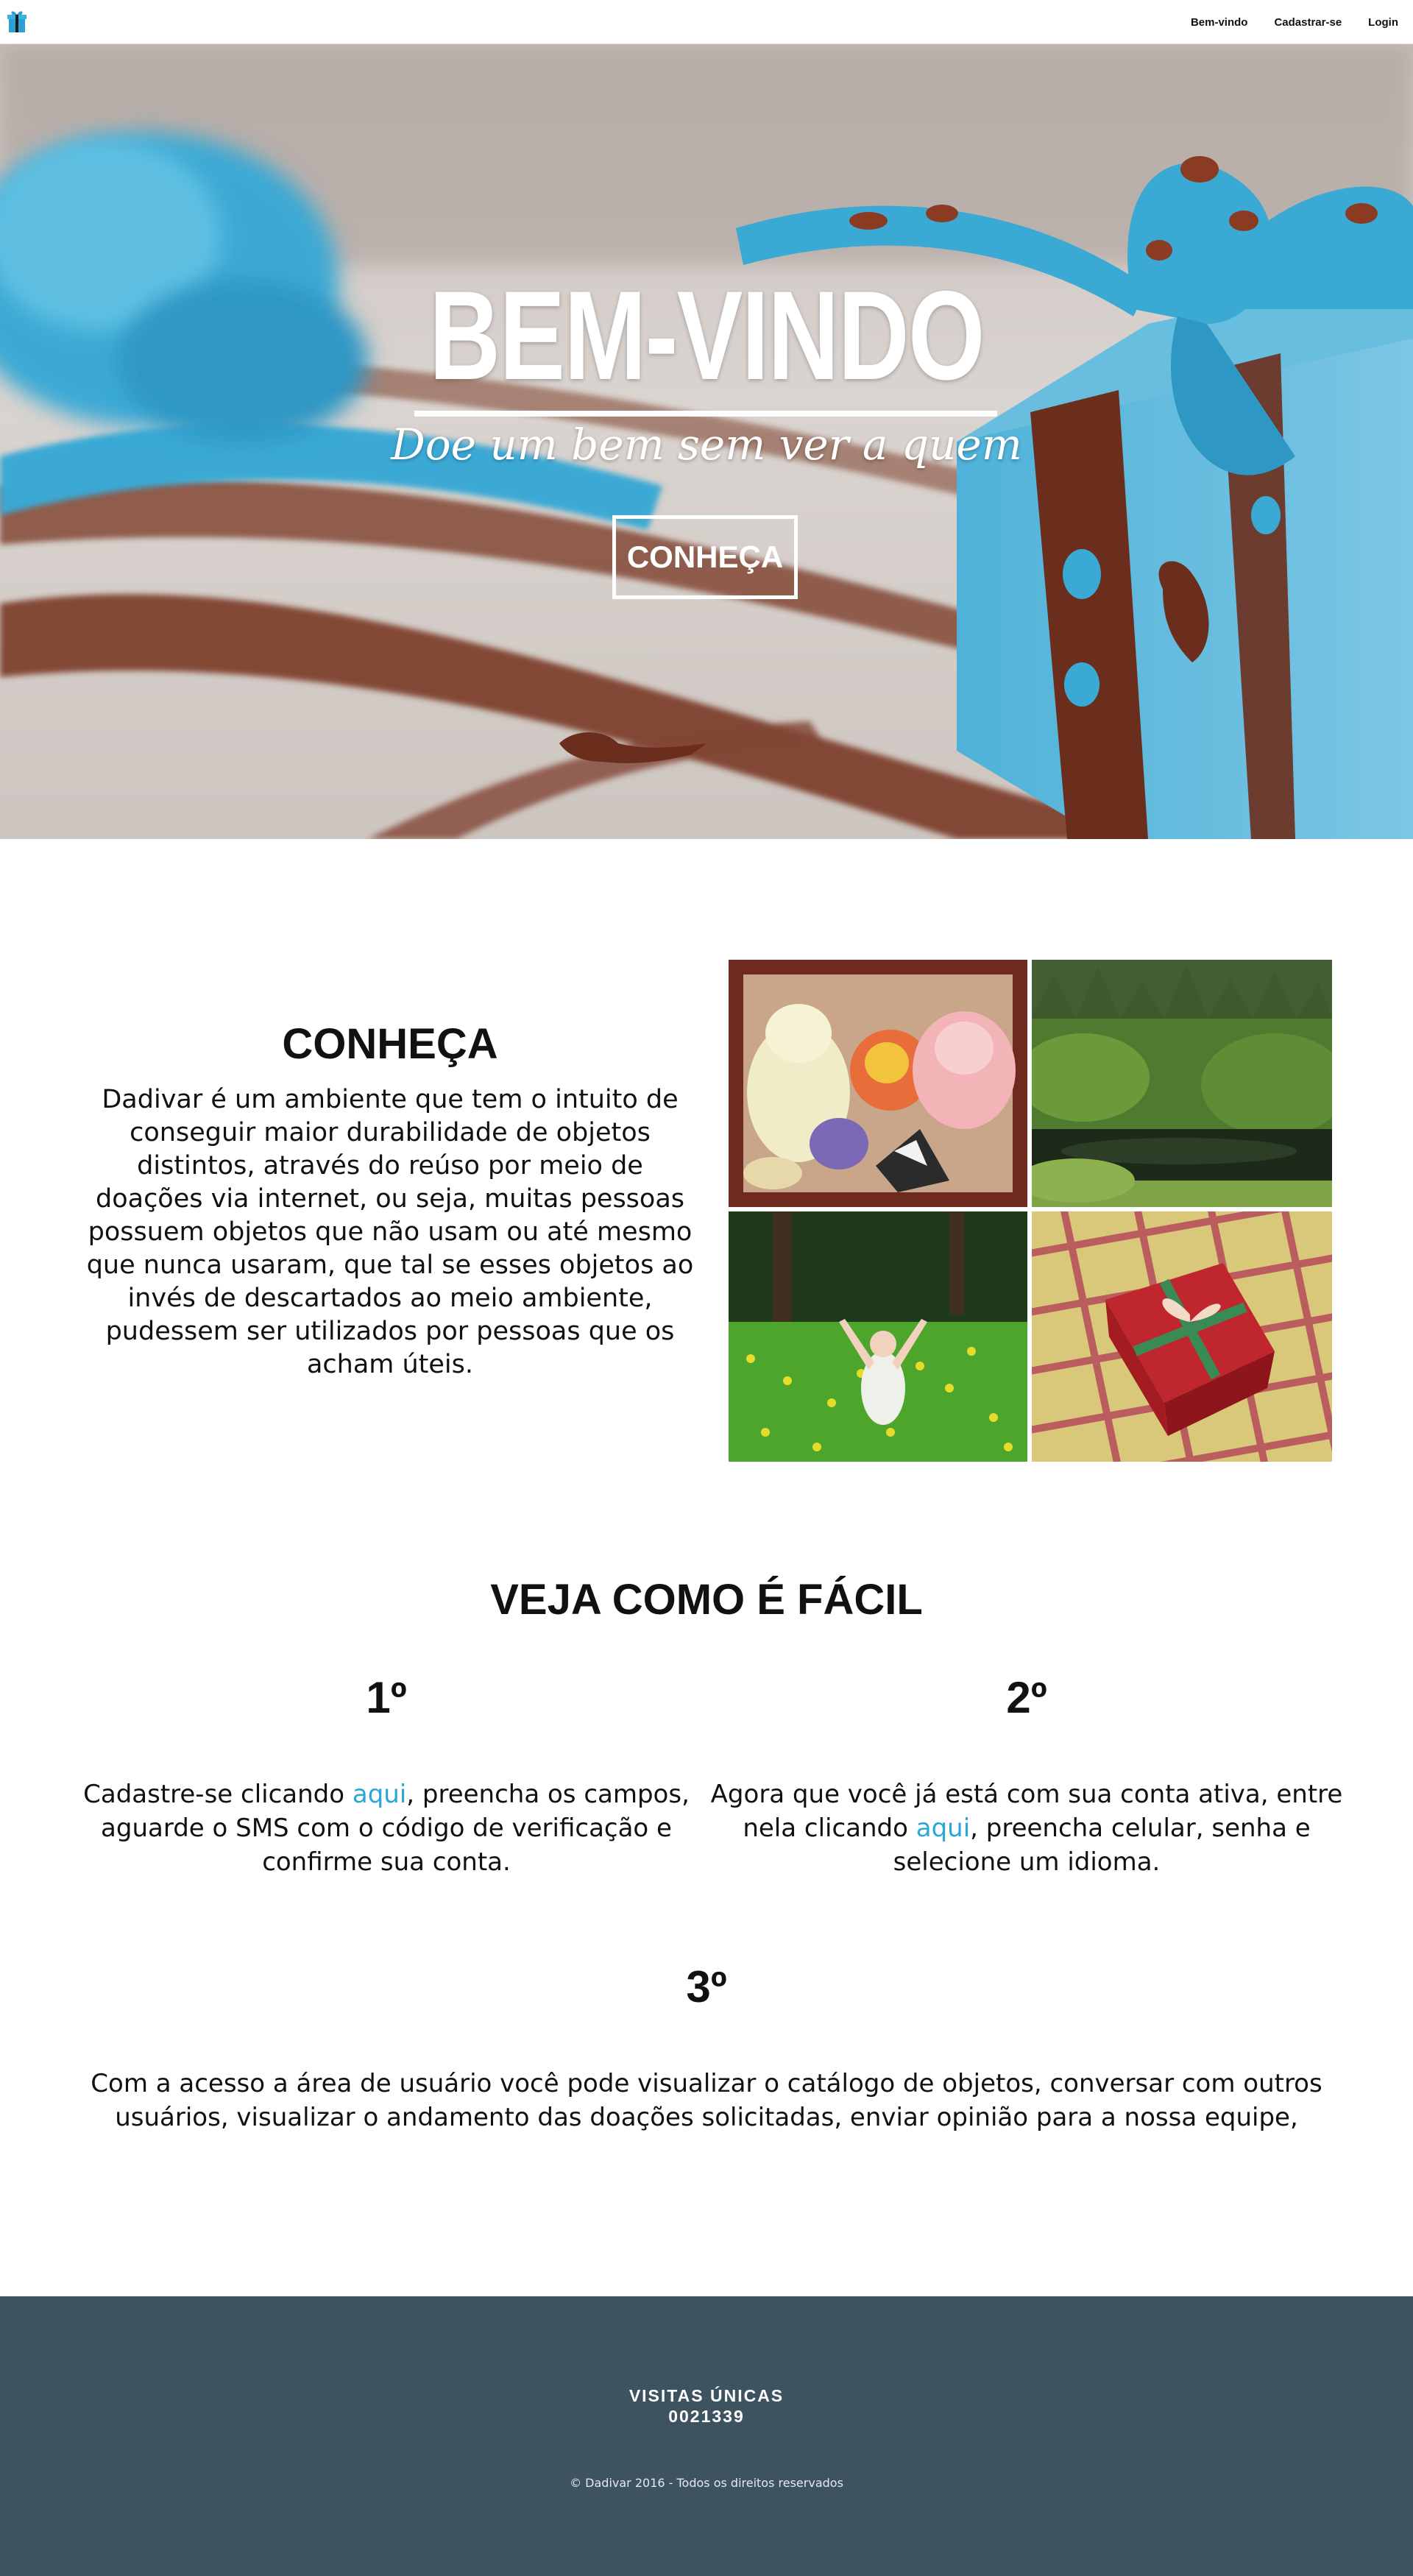  What do you see at coordinates (706, 1987) in the screenshot?
I see `step-3-number: 3º` at bounding box center [706, 1987].